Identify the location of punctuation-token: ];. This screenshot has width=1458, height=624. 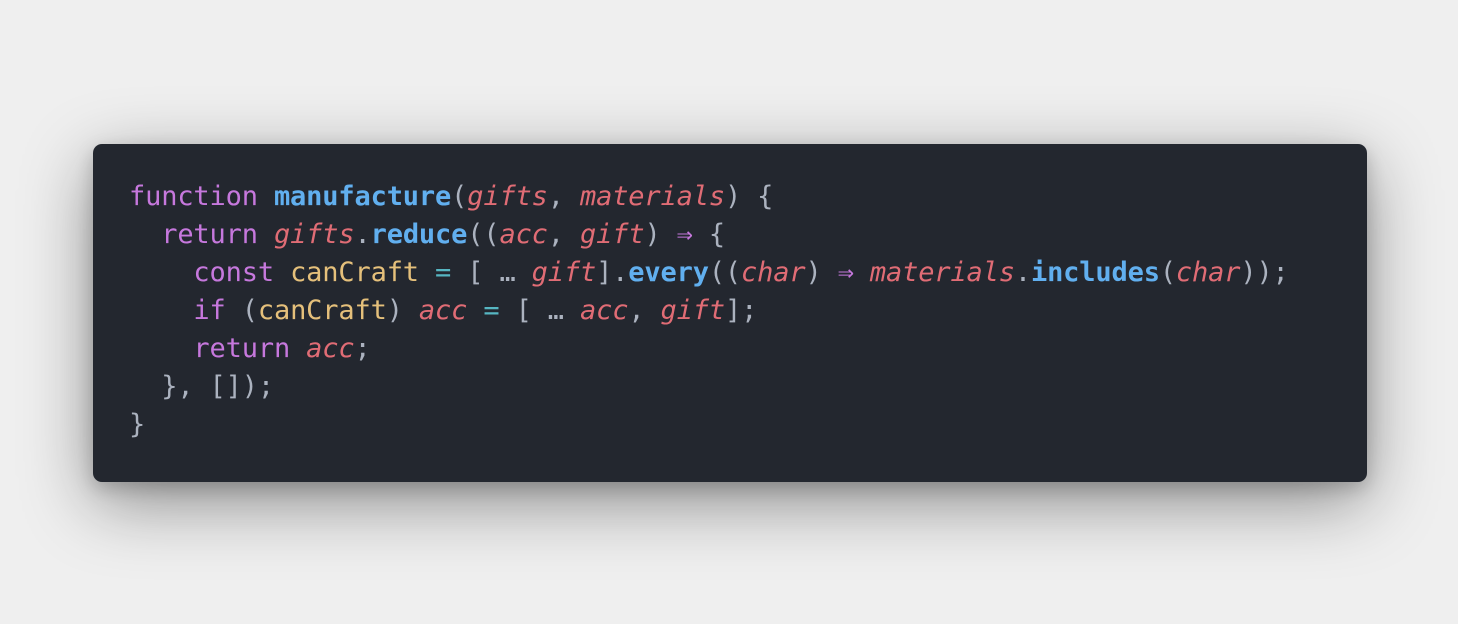
(741, 310).